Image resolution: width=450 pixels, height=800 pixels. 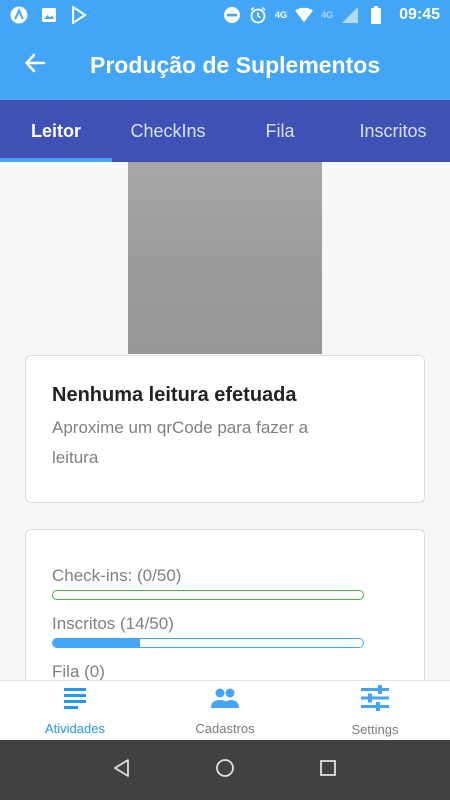 I want to click on nav-atividades-label: Atividades, so click(x=75, y=728).